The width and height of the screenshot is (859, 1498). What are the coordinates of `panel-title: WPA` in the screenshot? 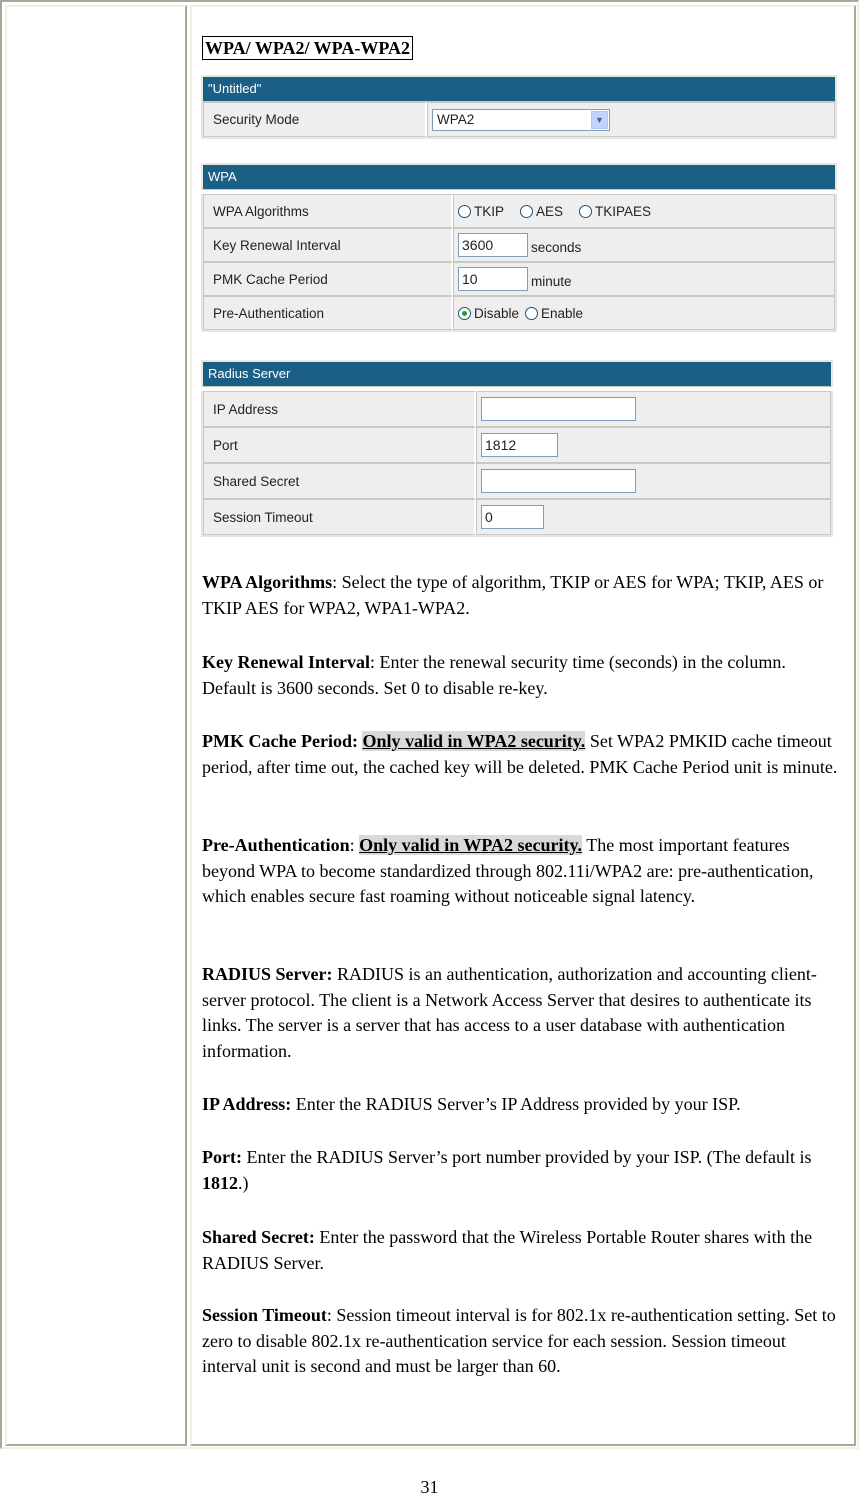 It's located at (519, 176).